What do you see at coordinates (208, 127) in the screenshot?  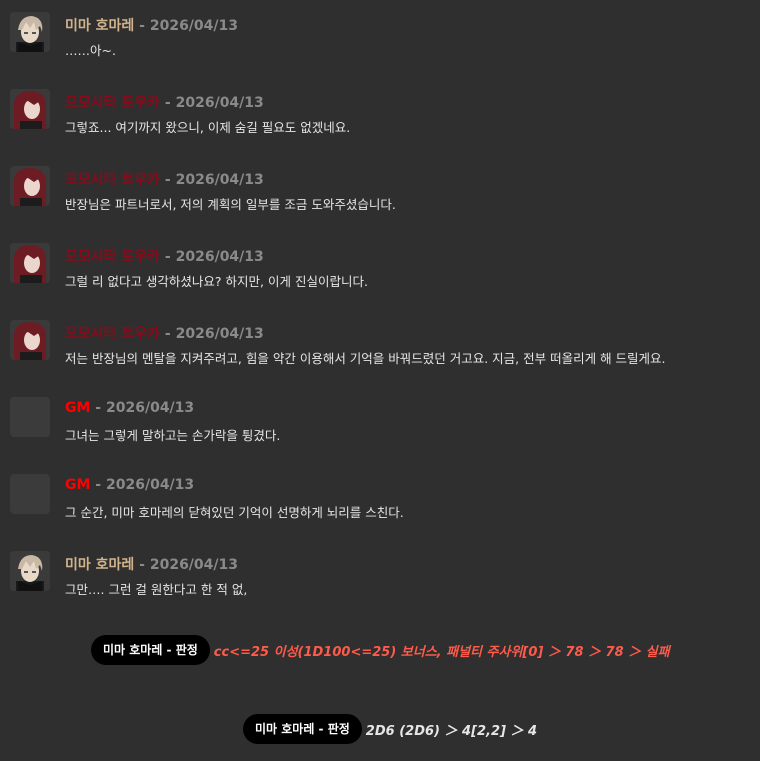 I see `message-text: 그렇죠... 여기까지 왔으니, 이제 숨길 필요도 없겠네요.` at bounding box center [208, 127].